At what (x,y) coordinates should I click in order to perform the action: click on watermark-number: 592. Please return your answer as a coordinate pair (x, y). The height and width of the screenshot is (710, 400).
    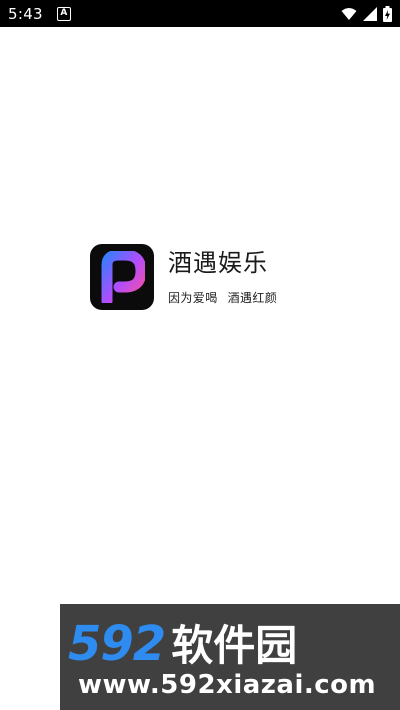
    Looking at the image, I should click on (117, 644).